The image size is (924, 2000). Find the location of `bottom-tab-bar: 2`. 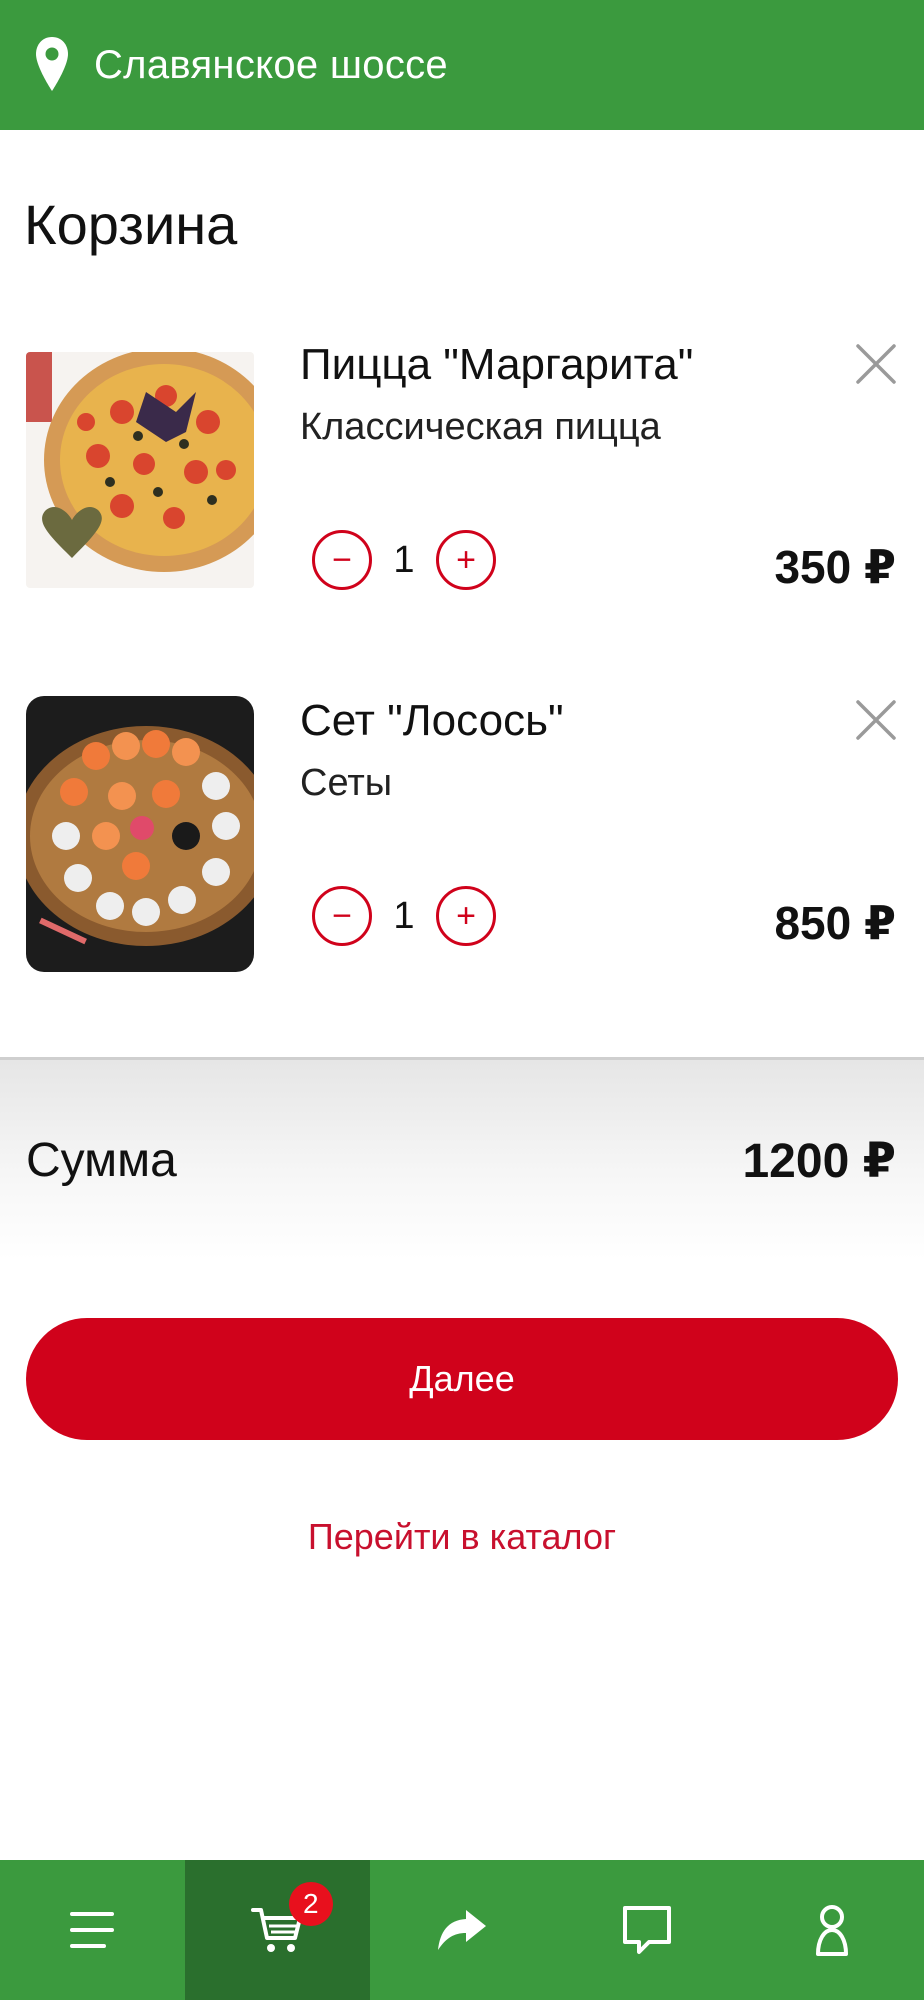

bottom-tab-bar: 2 is located at coordinates (462, 1930).